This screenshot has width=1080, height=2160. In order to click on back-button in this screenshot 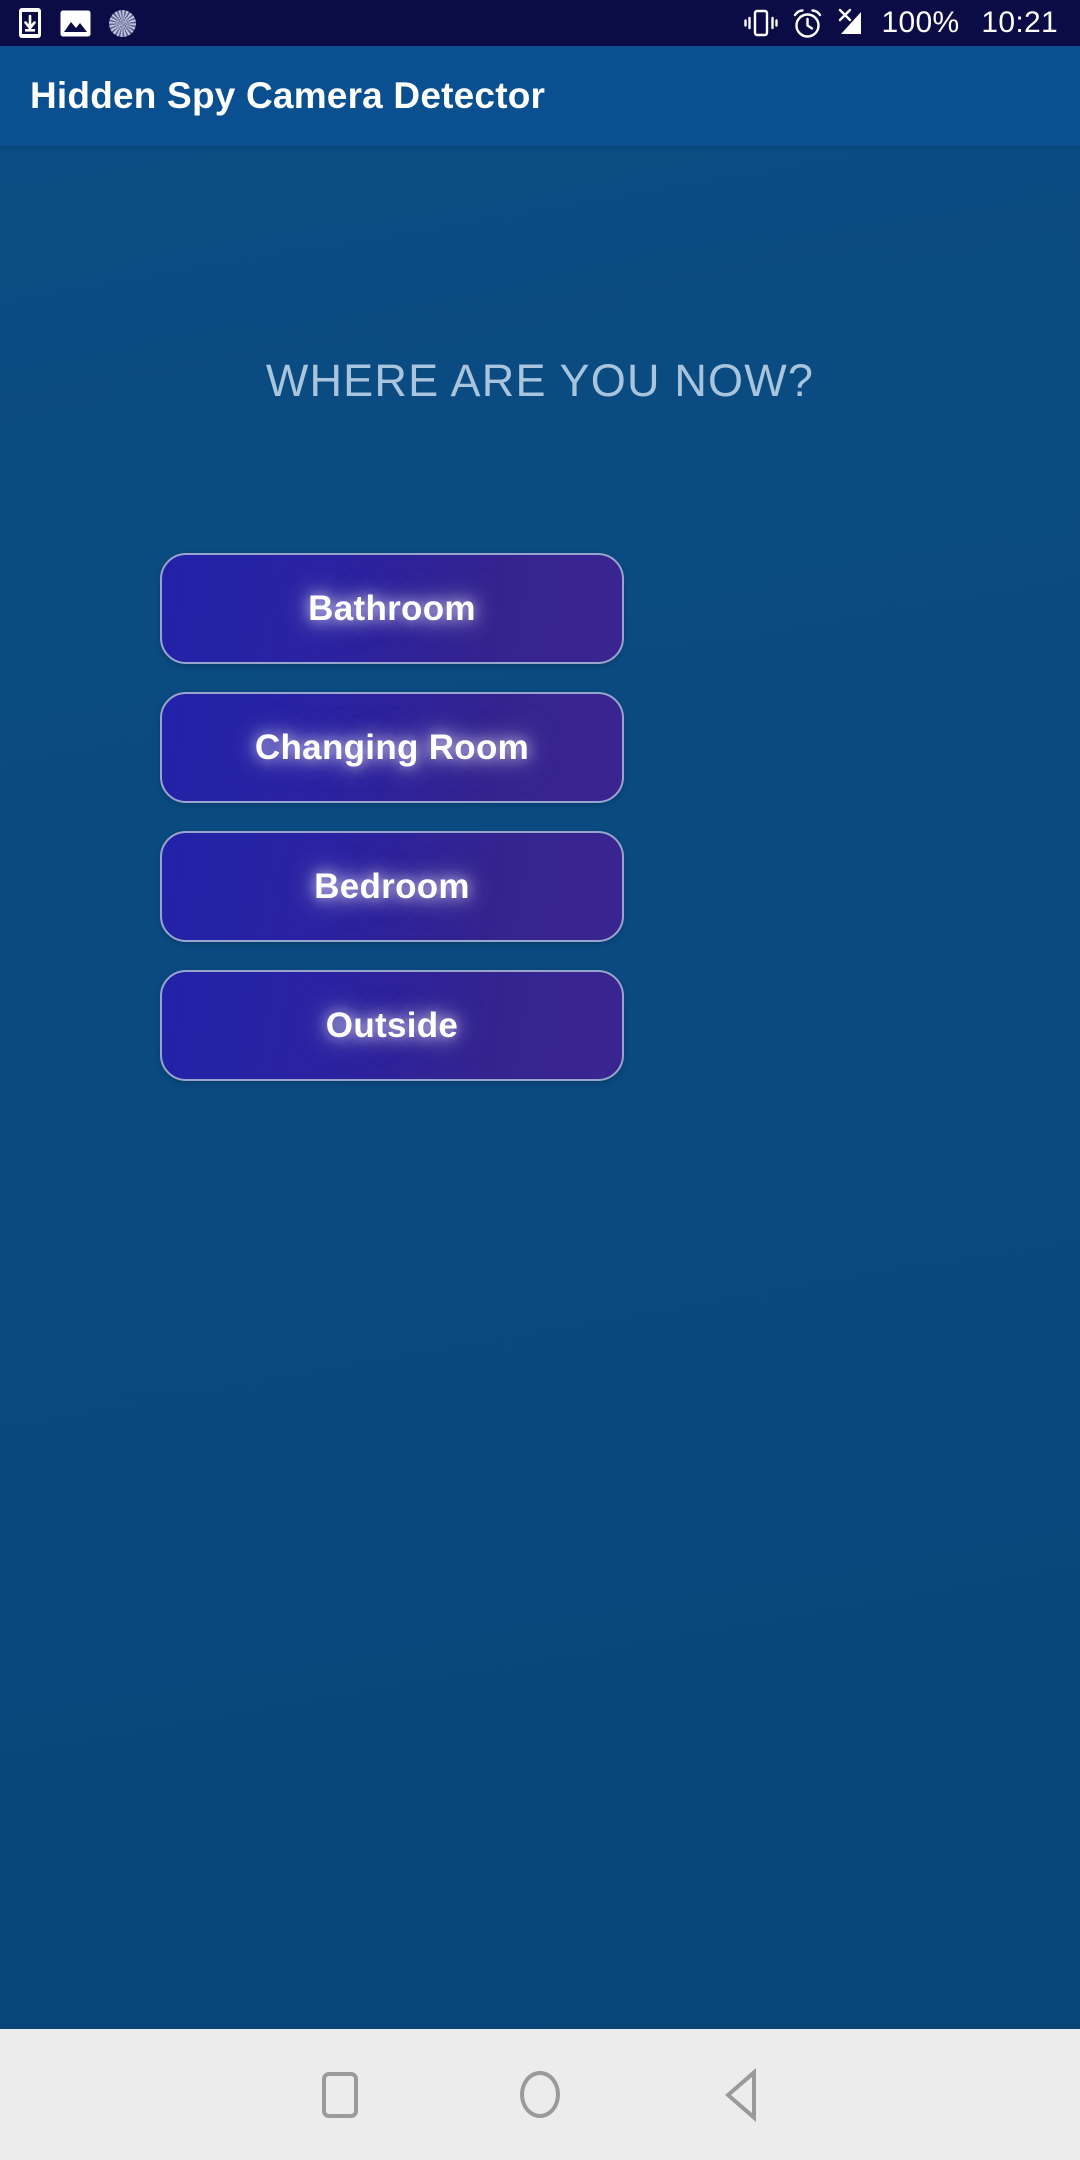, I will do `click(740, 2094)`.